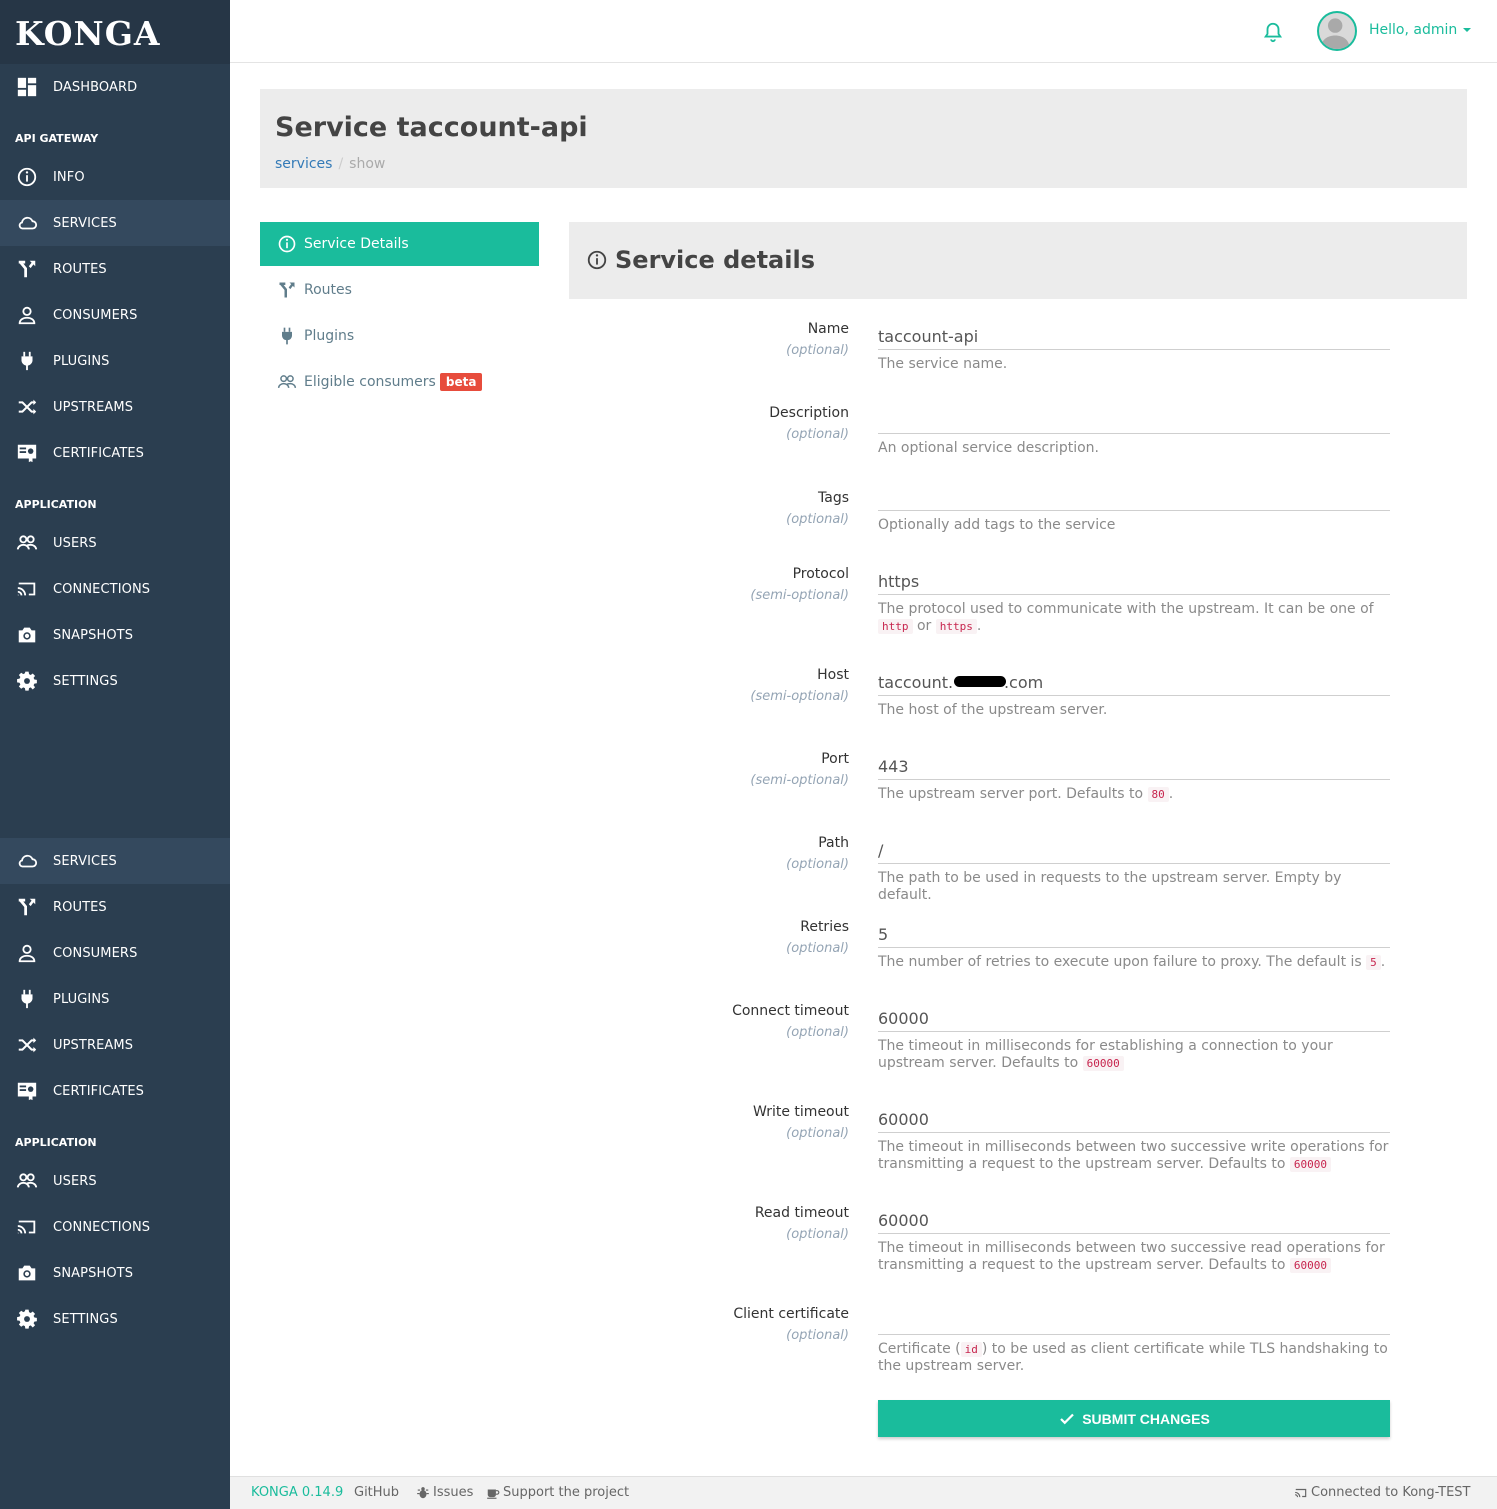 The image size is (1497, 1509). Describe the element at coordinates (75, 1181) in the screenshot. I see `sidebar-item-label: USERS` at that location.